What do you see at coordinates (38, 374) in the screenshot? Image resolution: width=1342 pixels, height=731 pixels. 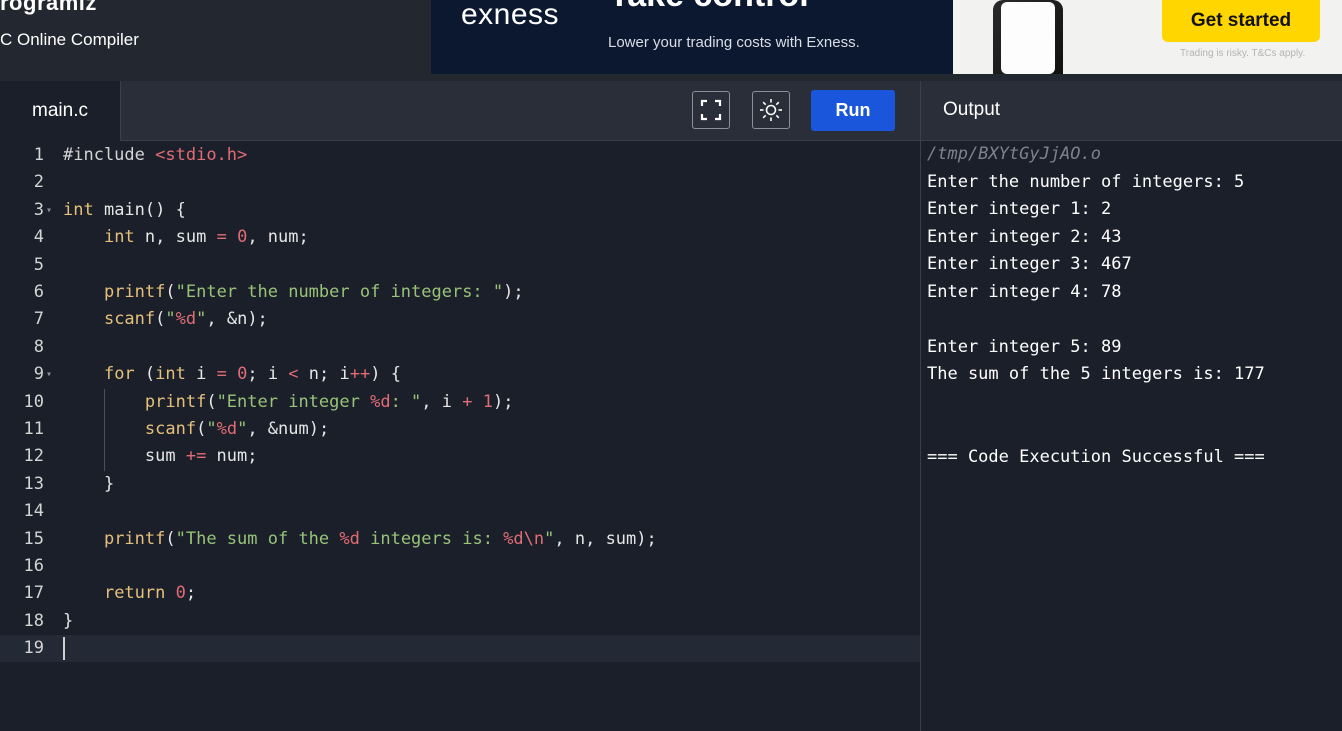 I see `line-number: 9` at bounding box center [38, 374].